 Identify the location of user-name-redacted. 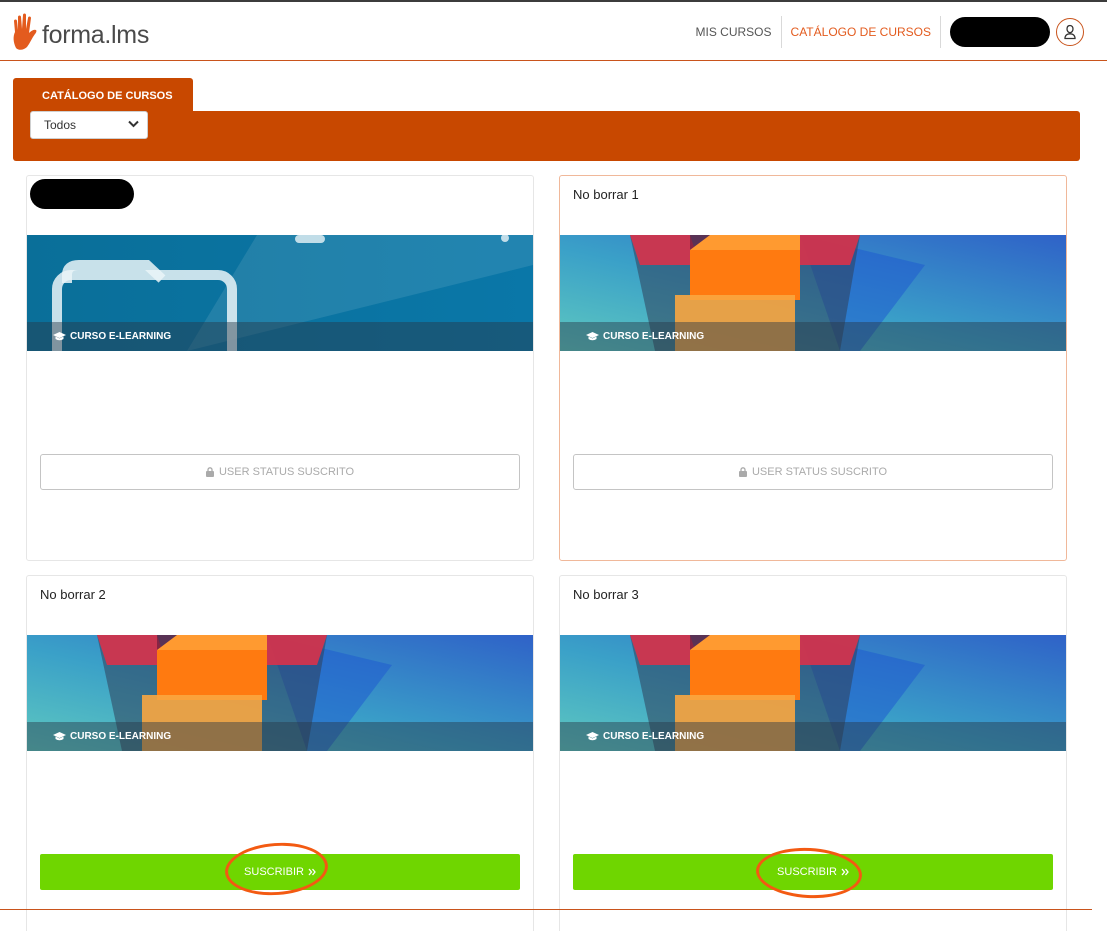
(1000, 31).